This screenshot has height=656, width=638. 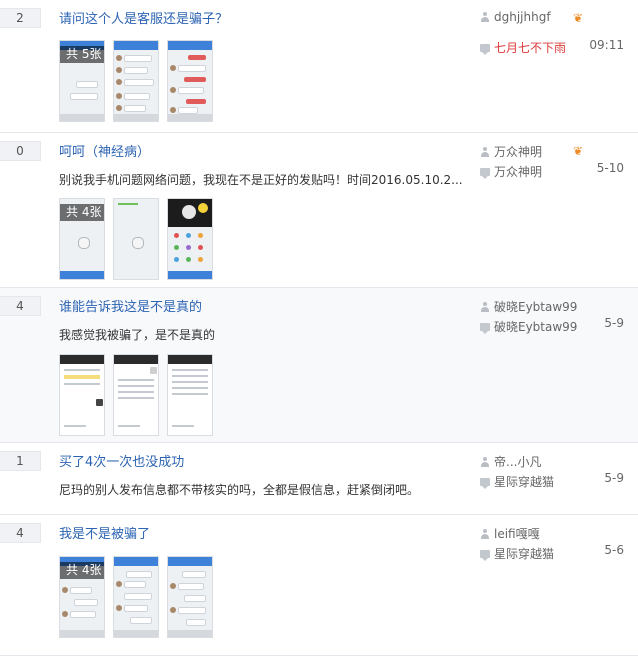 What do you see at coordinates (614, 550) in the screenshot?
I see `last-reply-time: 5-6` at bounding box center [614, 550].